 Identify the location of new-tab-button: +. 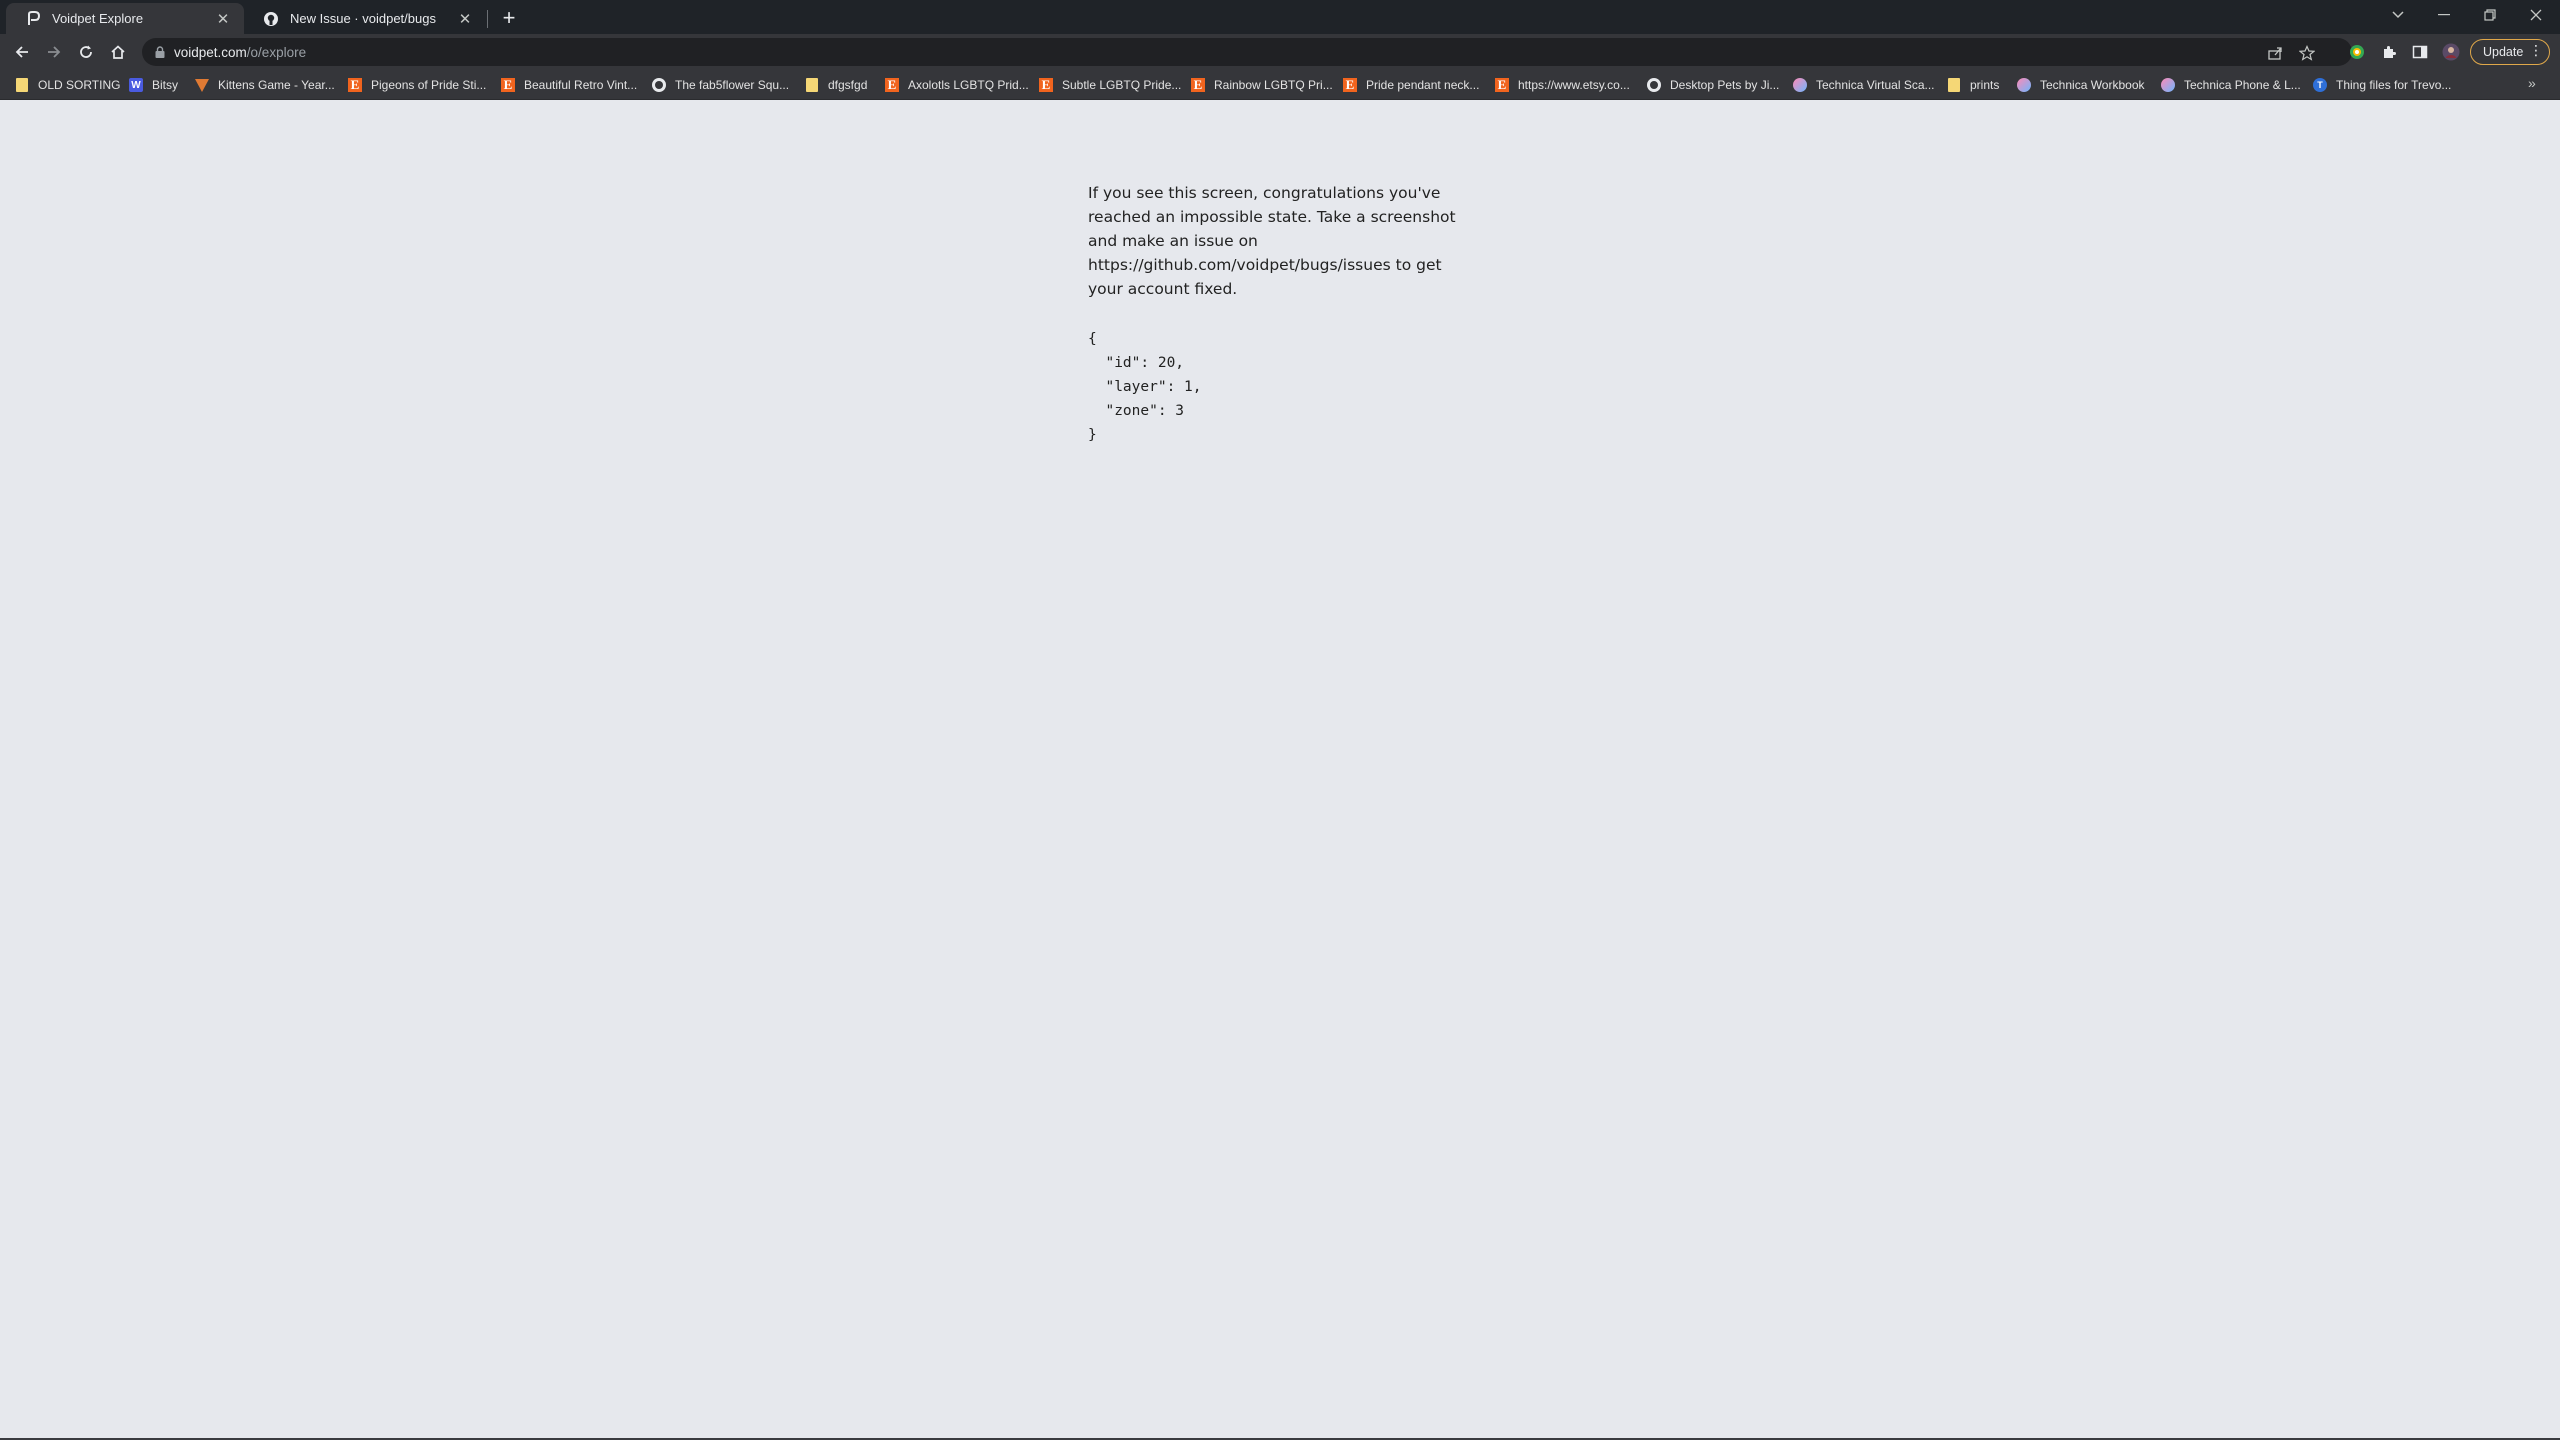
(509, 18).